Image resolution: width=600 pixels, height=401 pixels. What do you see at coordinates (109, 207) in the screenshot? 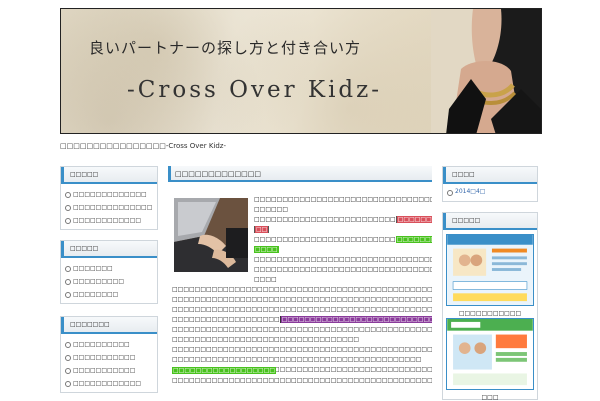
I see `left-widget-1-link: □□□□□□□□□□□□□□` at bounding box center [109, 207].